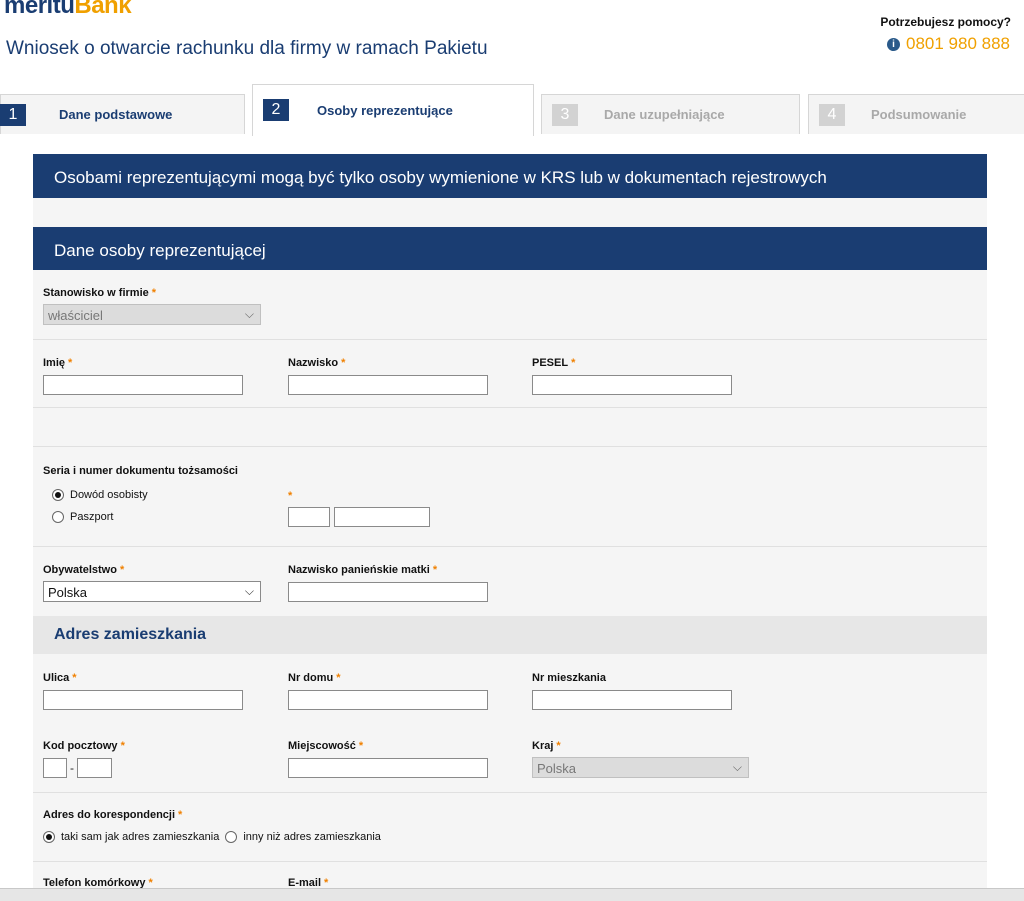 The width and height of the screenshot is (1024, 901). Describe the element at coordinates (893, 44) in the screenshot. I see `phone-icon: i` at that location.